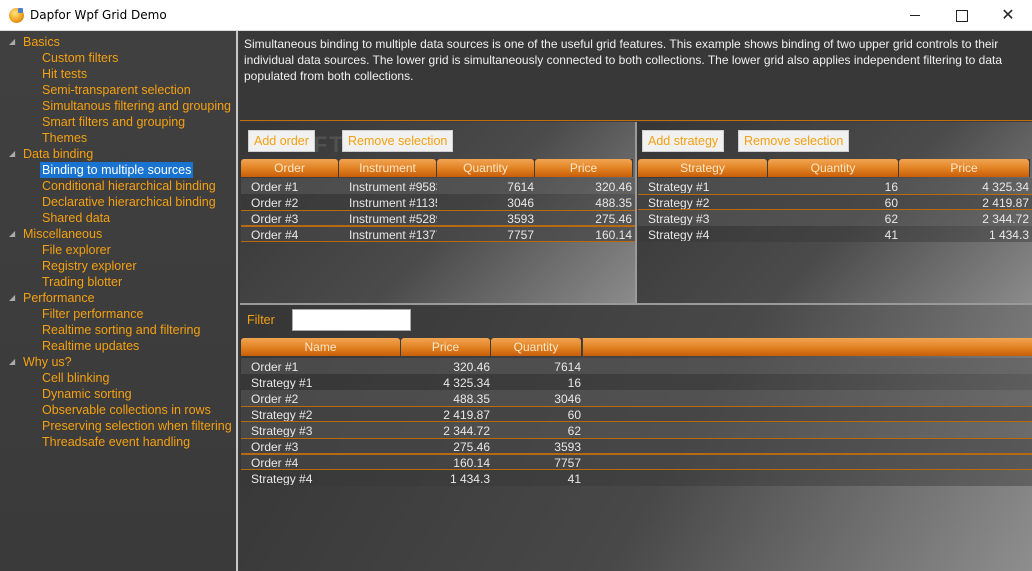 This screenshot has height=571, width=1032. What do you see at coordinates (351, 320) in the screenshot?
I see `filter-input` at bounding box center [351, 320].